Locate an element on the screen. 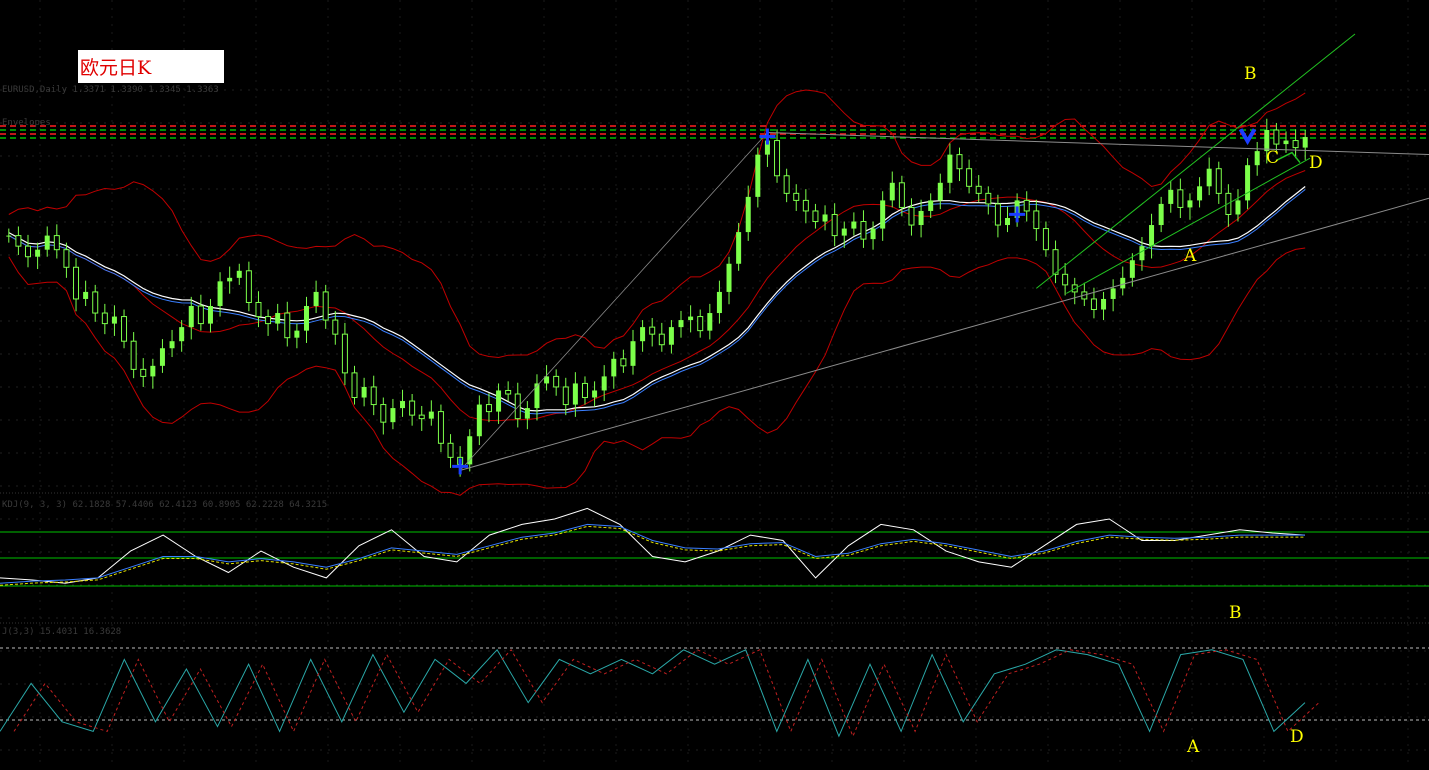 The image size is (1429, 770). main-header-label: EURUSD,Daily 1.3371 1.3390 1.3345 1.3363 is located at coordinates (110, 90).